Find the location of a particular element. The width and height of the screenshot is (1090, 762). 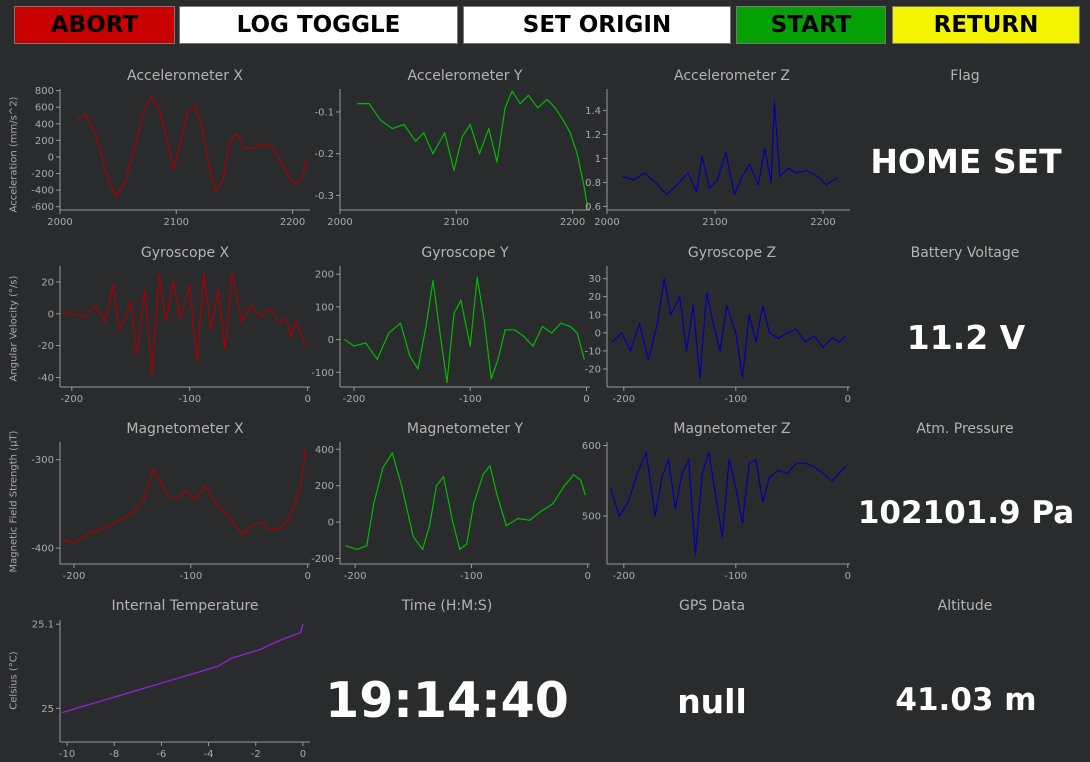

y-tick-label: 20 is located at coordinates (47, 282).